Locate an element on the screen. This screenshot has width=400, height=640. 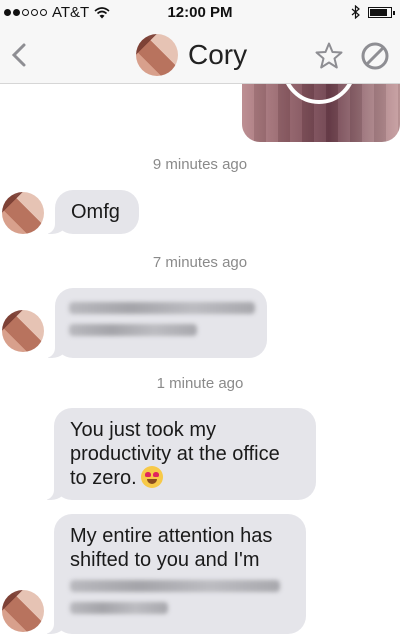
heart-eyes-emoji-icon is located at coordinates (151, 477).